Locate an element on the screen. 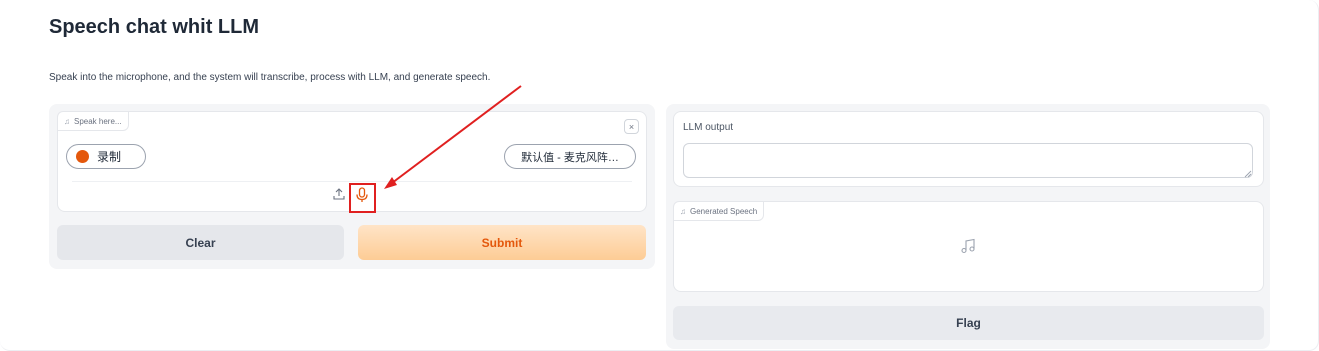 This screenshot has width=1319, height=351. record-label: 录制 is located at coordinates (109, 157).